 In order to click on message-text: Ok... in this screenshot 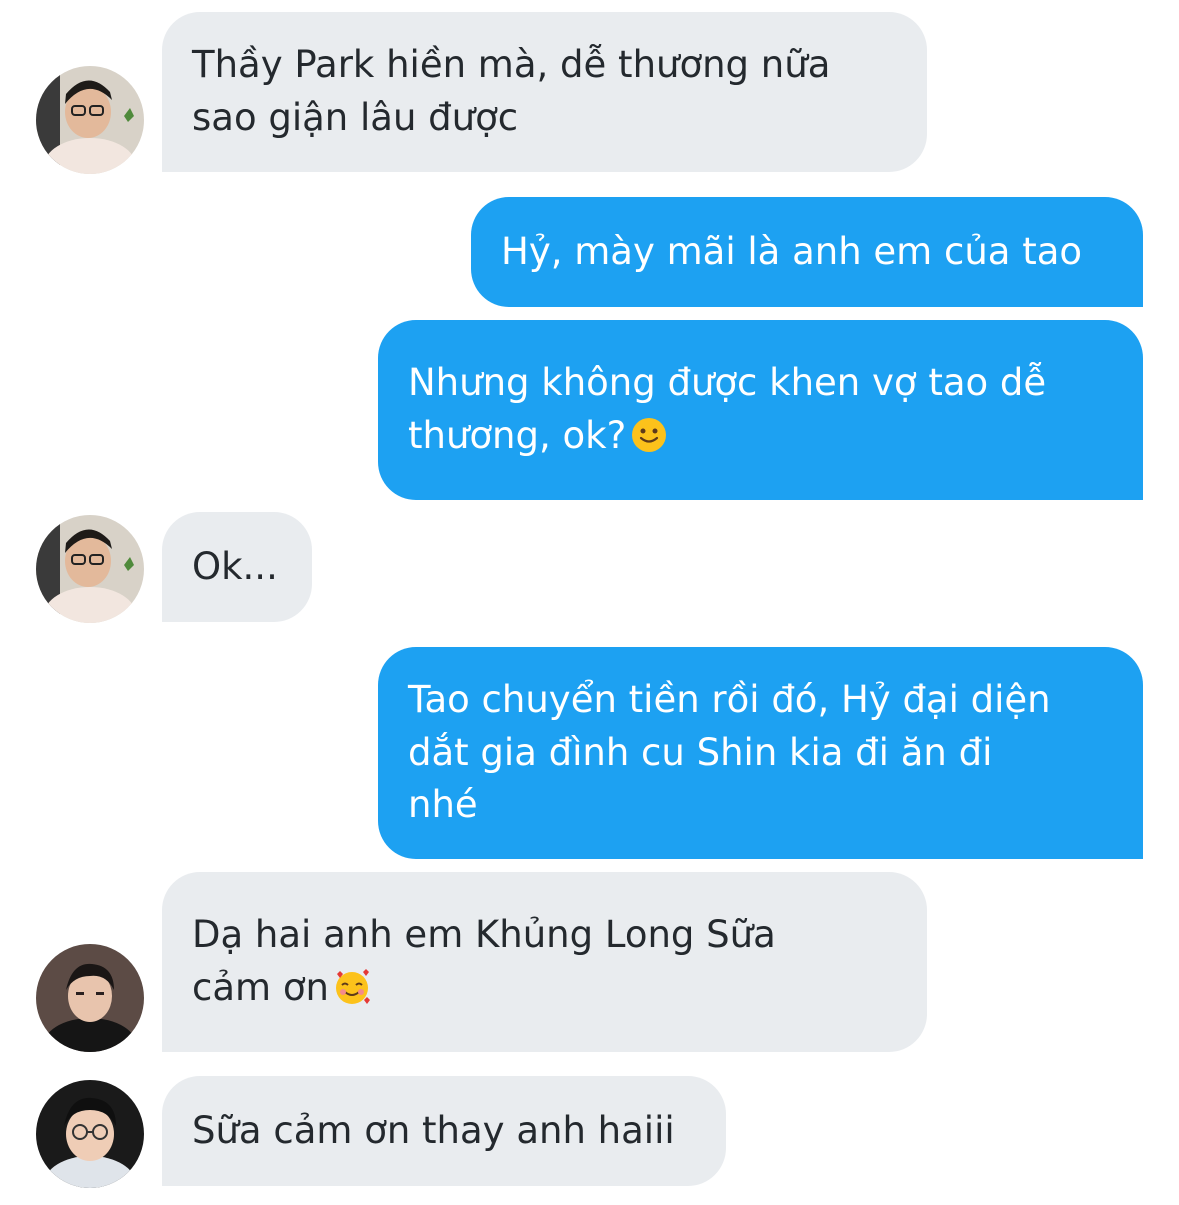, I will do `click(235, 566)`.